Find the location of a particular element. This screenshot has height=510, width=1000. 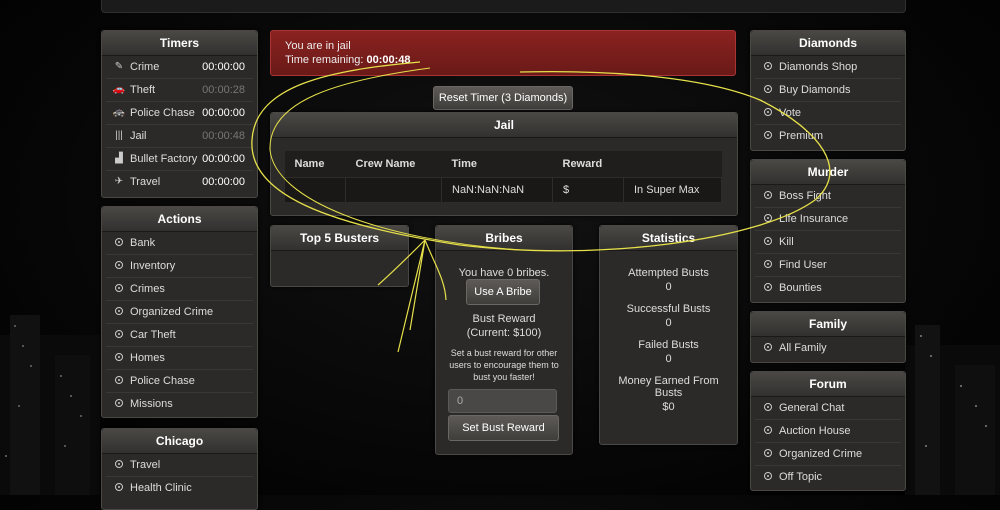

bribes-count: You have 0 bribes. is located at coordinates (504, 273).